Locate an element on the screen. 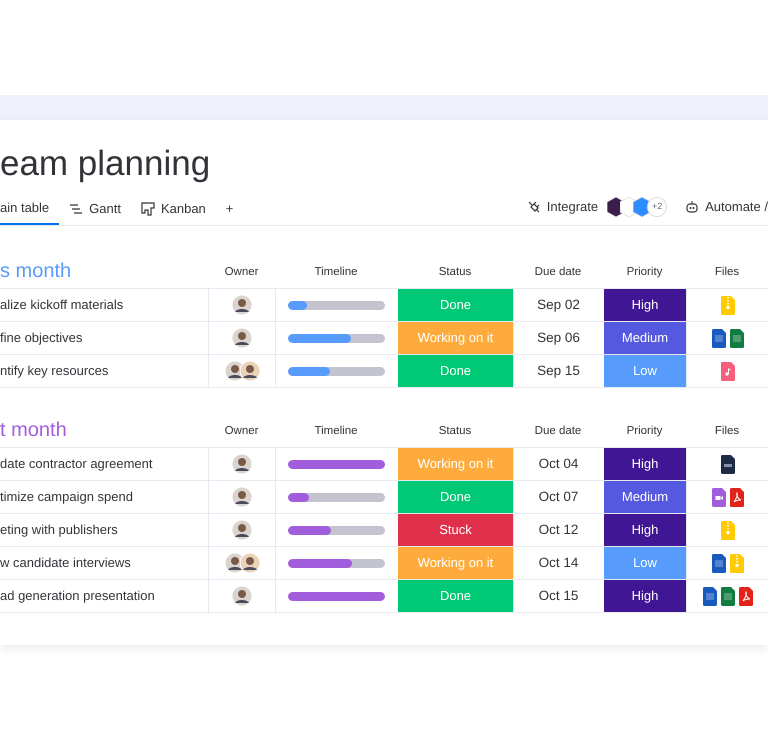  task-name: fine objectives is located at coordinates (104, 338).